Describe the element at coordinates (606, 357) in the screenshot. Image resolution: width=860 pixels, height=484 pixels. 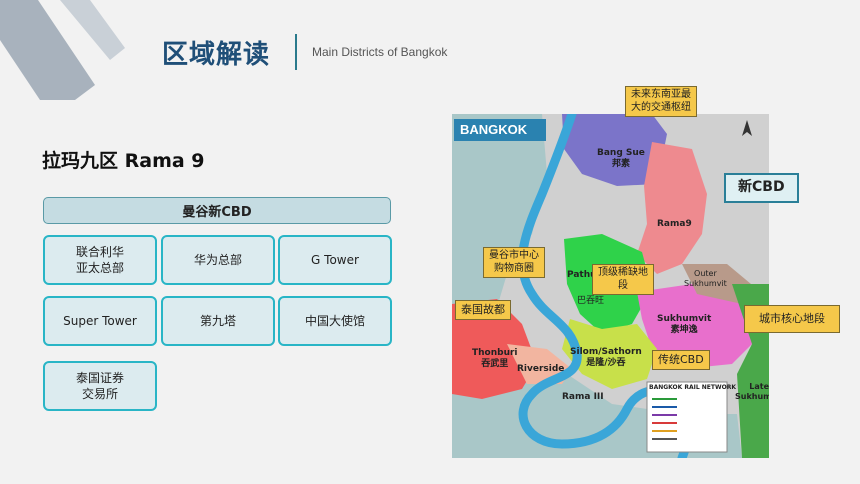
I see `label-silom: Silom/Sathorn 是隆/沙吞` at that location.